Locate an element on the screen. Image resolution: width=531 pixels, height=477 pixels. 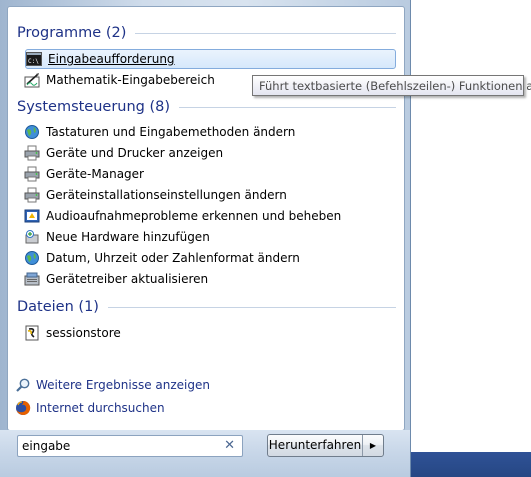
result-neue-hardware: Neue Hardware hinzufügen is located at coordinates (210, 237).